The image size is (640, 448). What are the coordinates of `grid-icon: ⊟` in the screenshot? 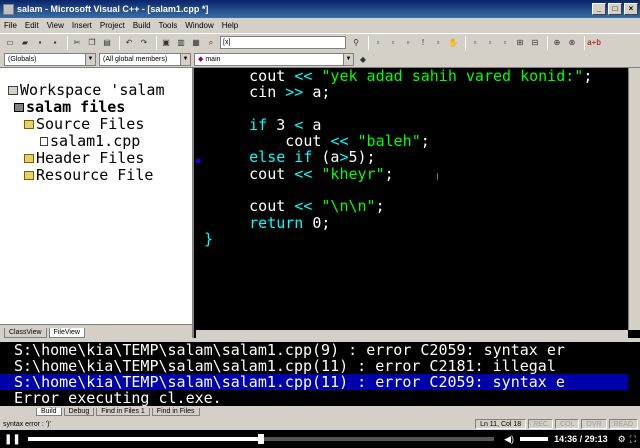 It's located at (535, 43).